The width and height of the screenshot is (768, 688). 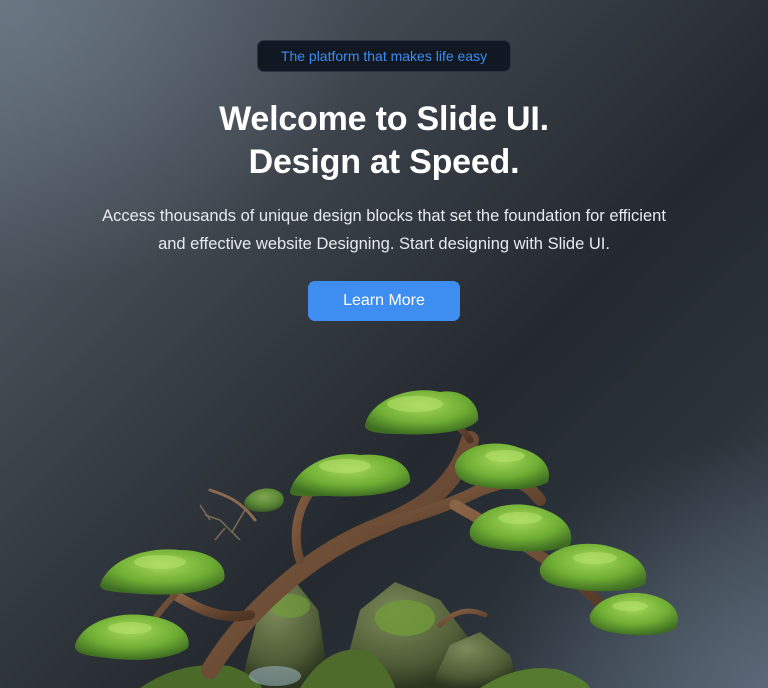 I want to click on hero-title-line-2: Design at Speed., so click(x=384, y=162).